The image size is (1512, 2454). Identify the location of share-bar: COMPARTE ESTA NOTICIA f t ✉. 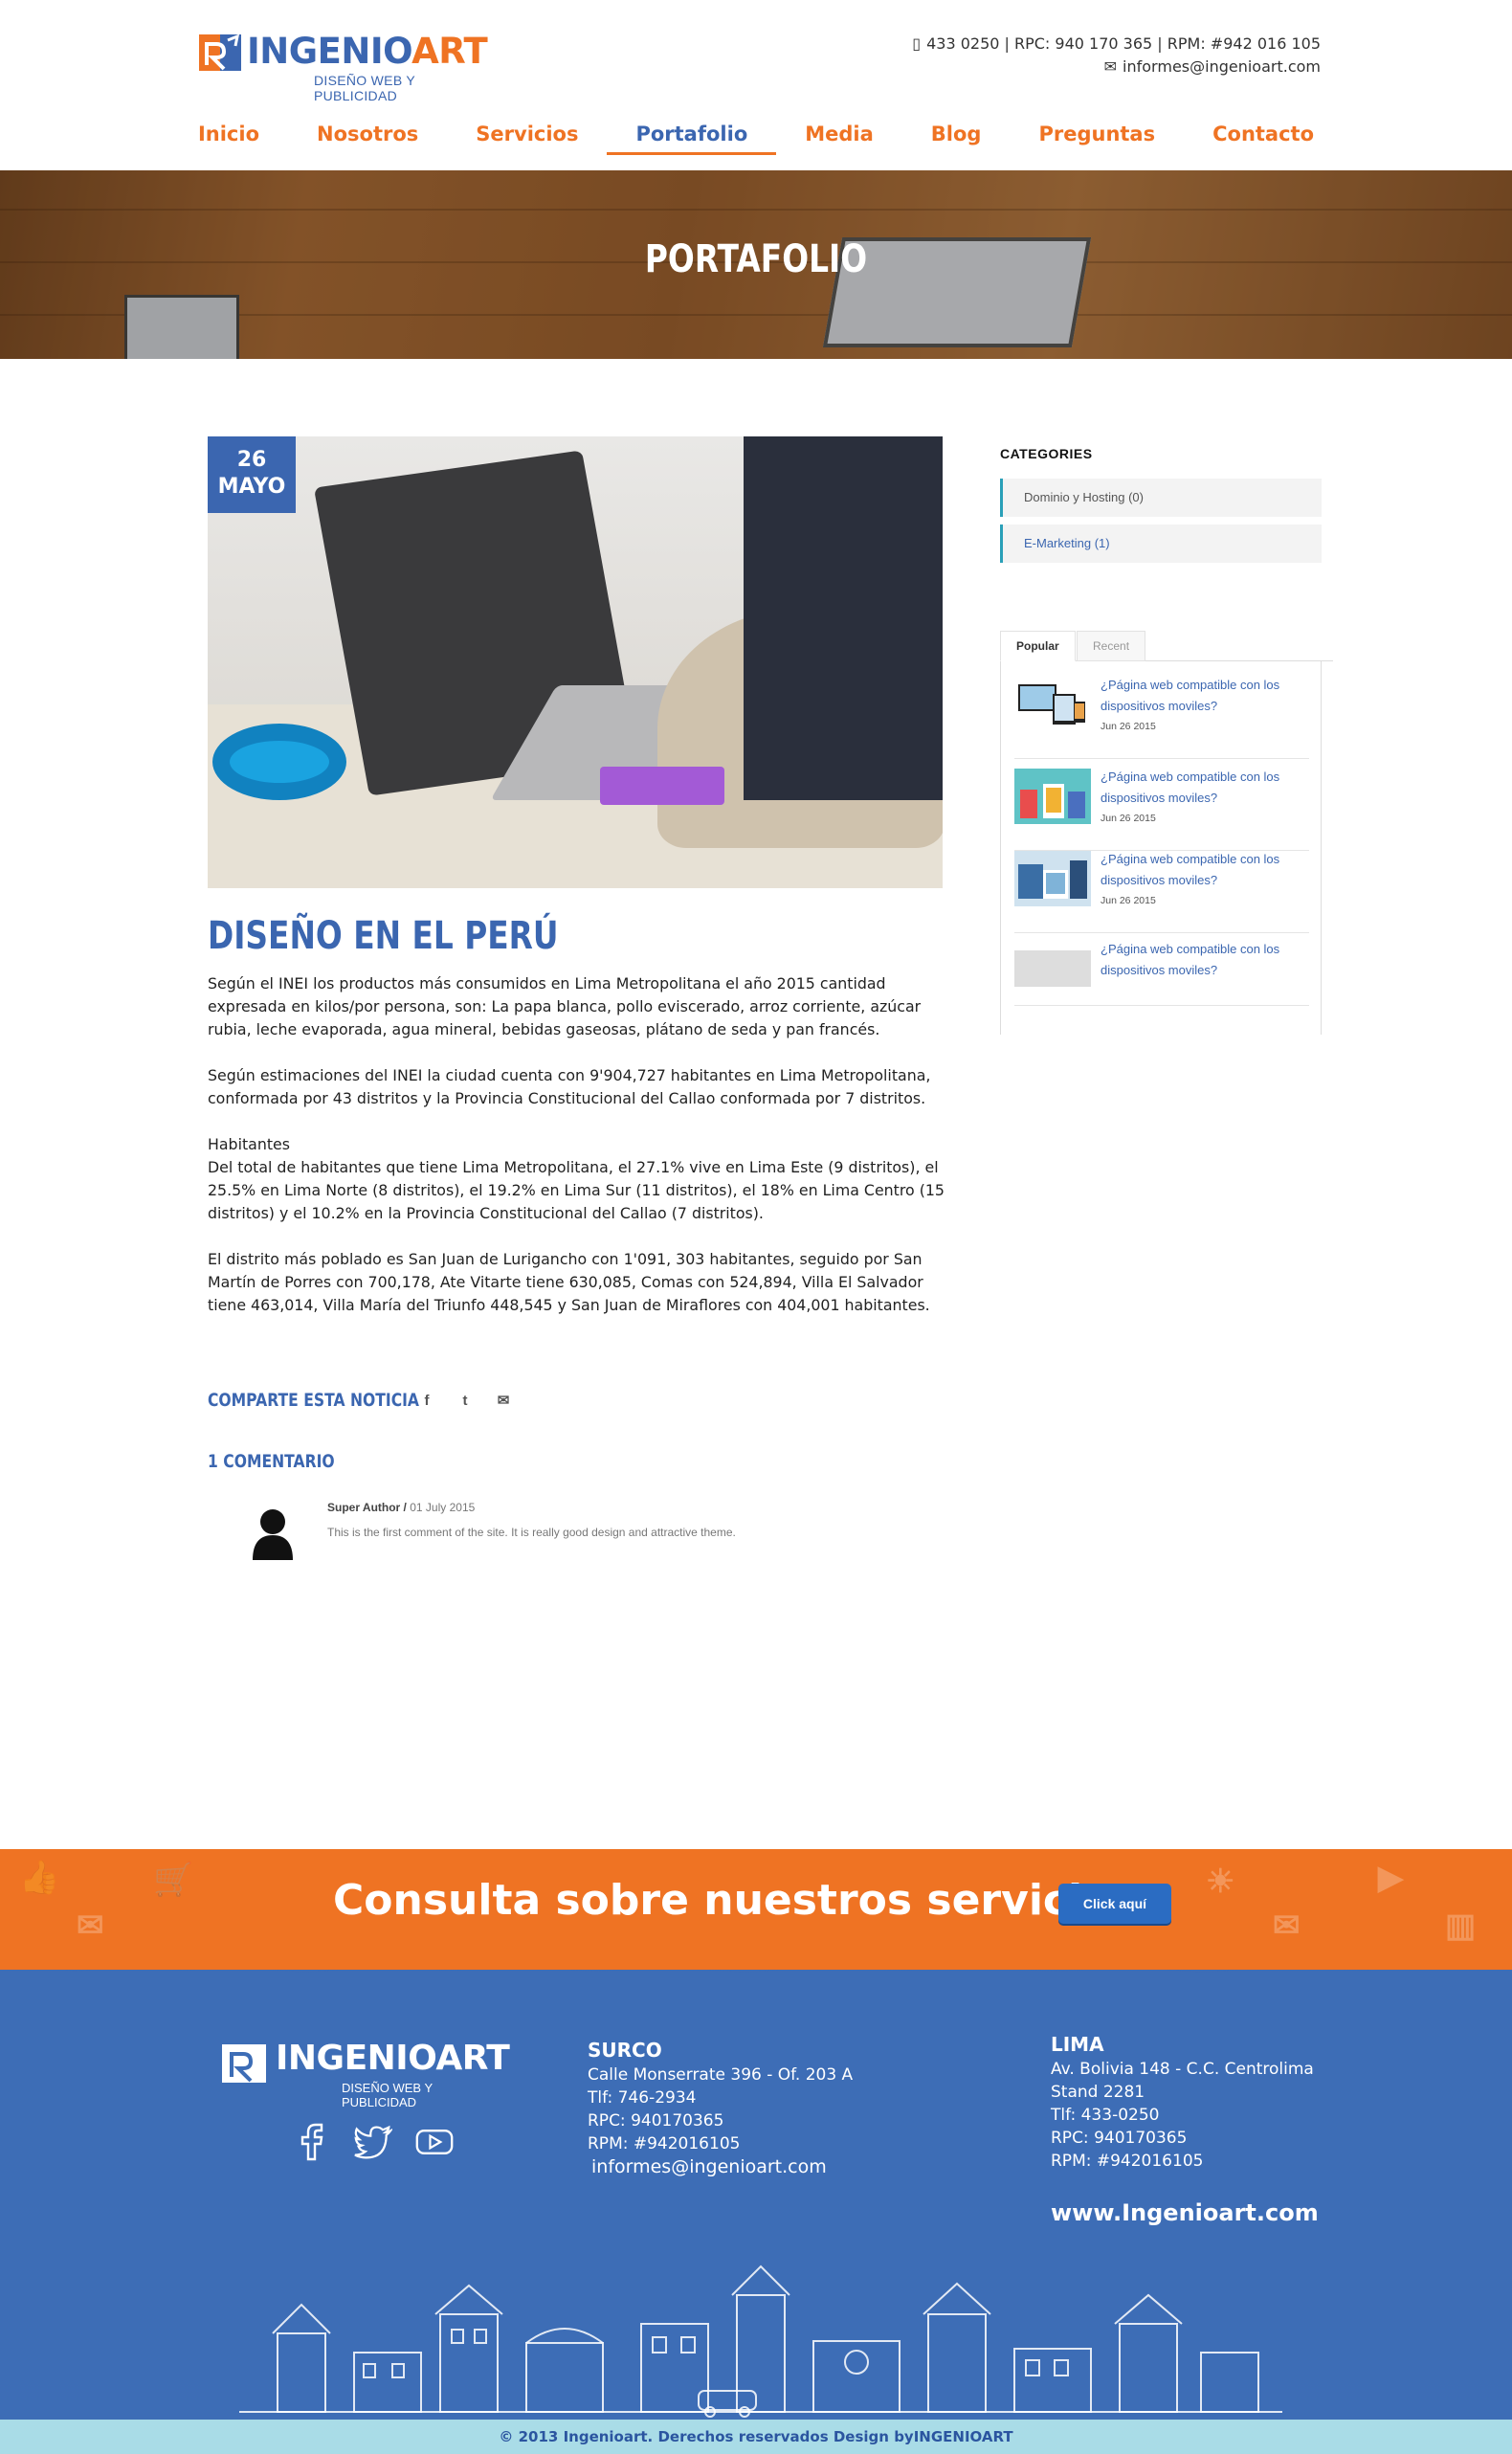
(361, 1400).